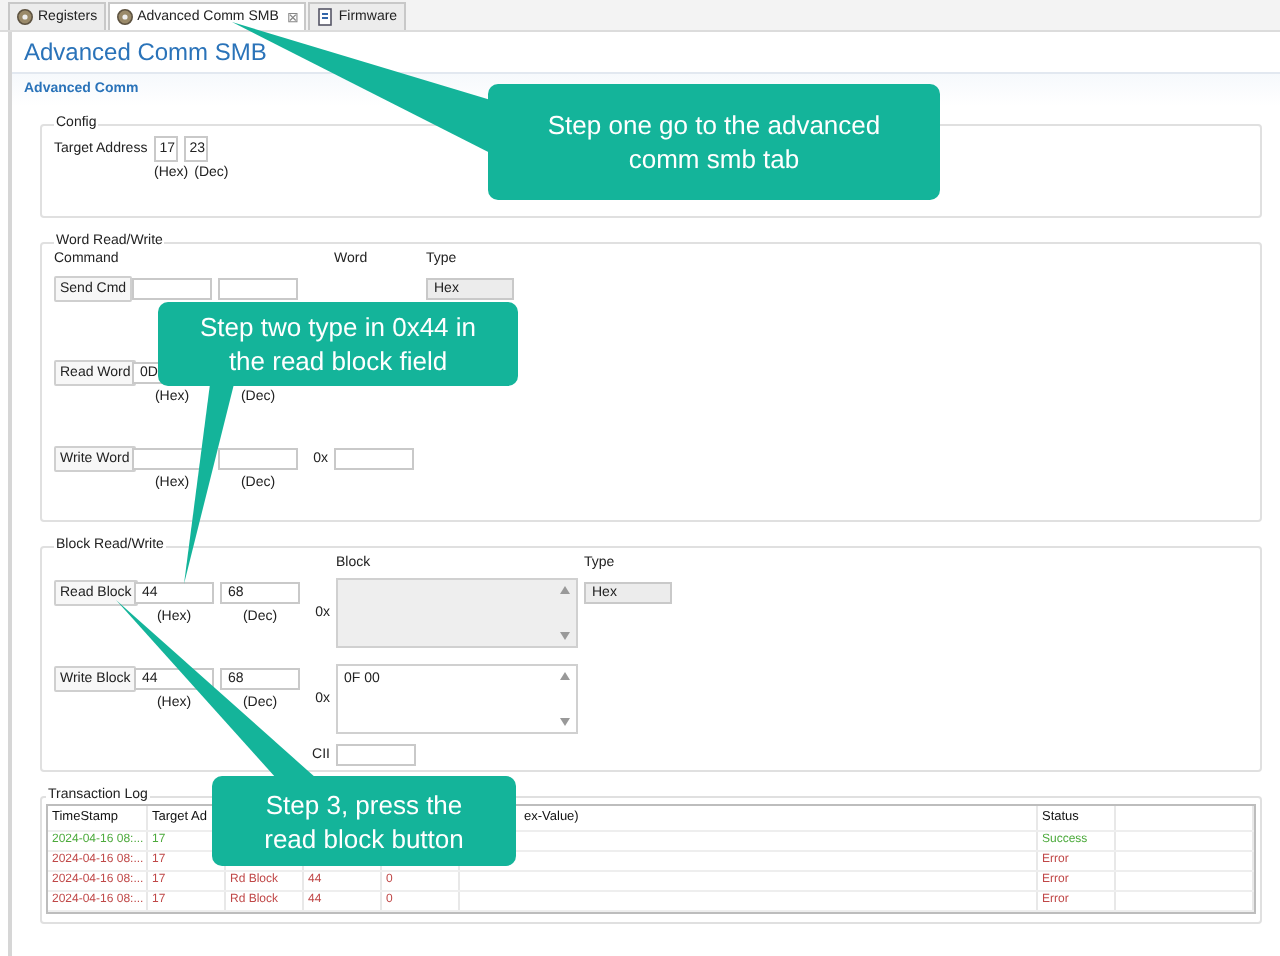 The image size is (1280, 956). I want to click on document-icon, so click(325, 17).